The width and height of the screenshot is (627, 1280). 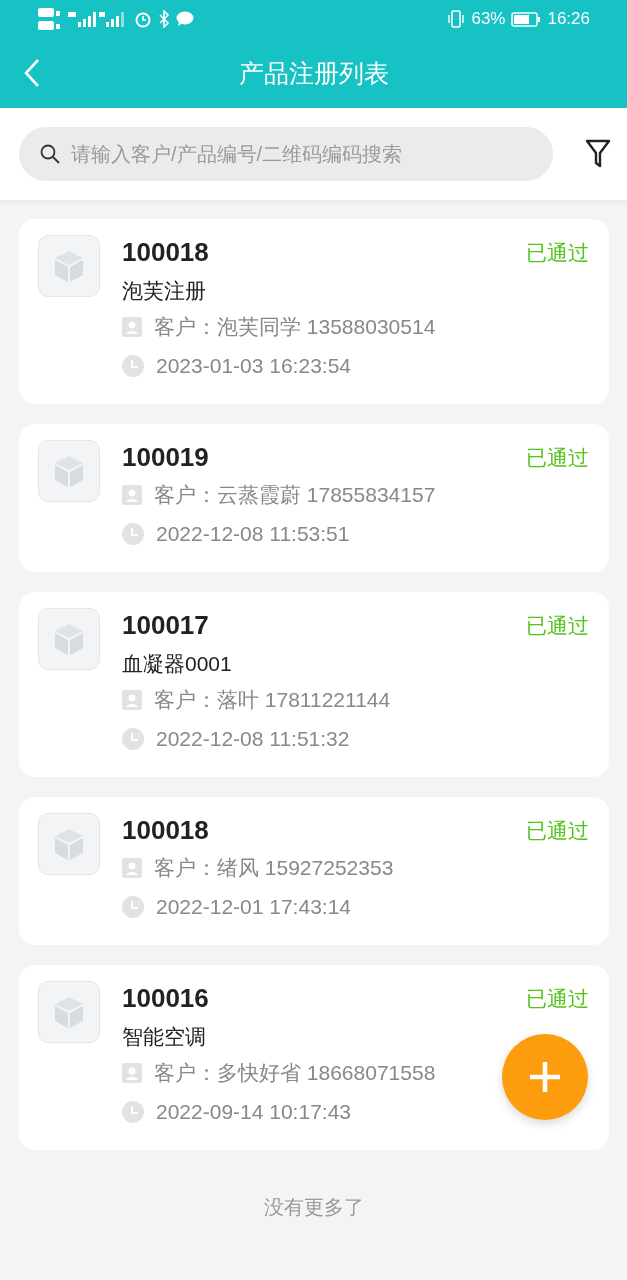 What do you see at coordinates (488, 19) in the screenshot?
I see `battery-percent: 63%` at bounding box center [488, 19].